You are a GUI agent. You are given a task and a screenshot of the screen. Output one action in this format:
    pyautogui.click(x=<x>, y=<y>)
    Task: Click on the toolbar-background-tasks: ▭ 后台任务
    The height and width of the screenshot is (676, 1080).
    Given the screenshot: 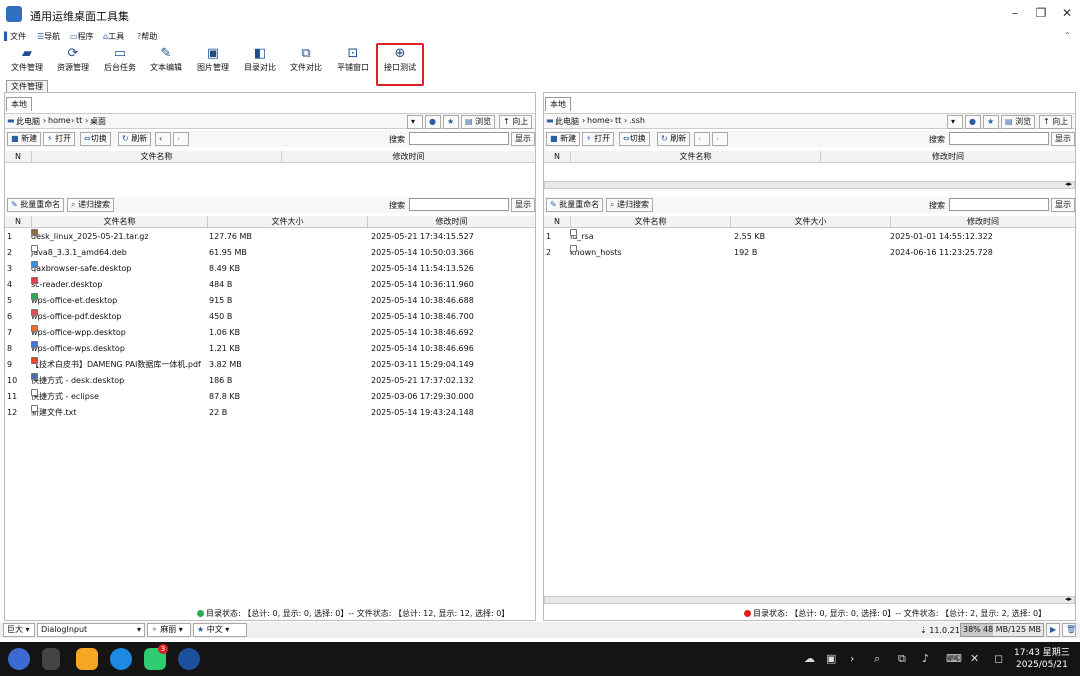 What is the action you would take?
    pyautogui.click(x=120, y=61)
    